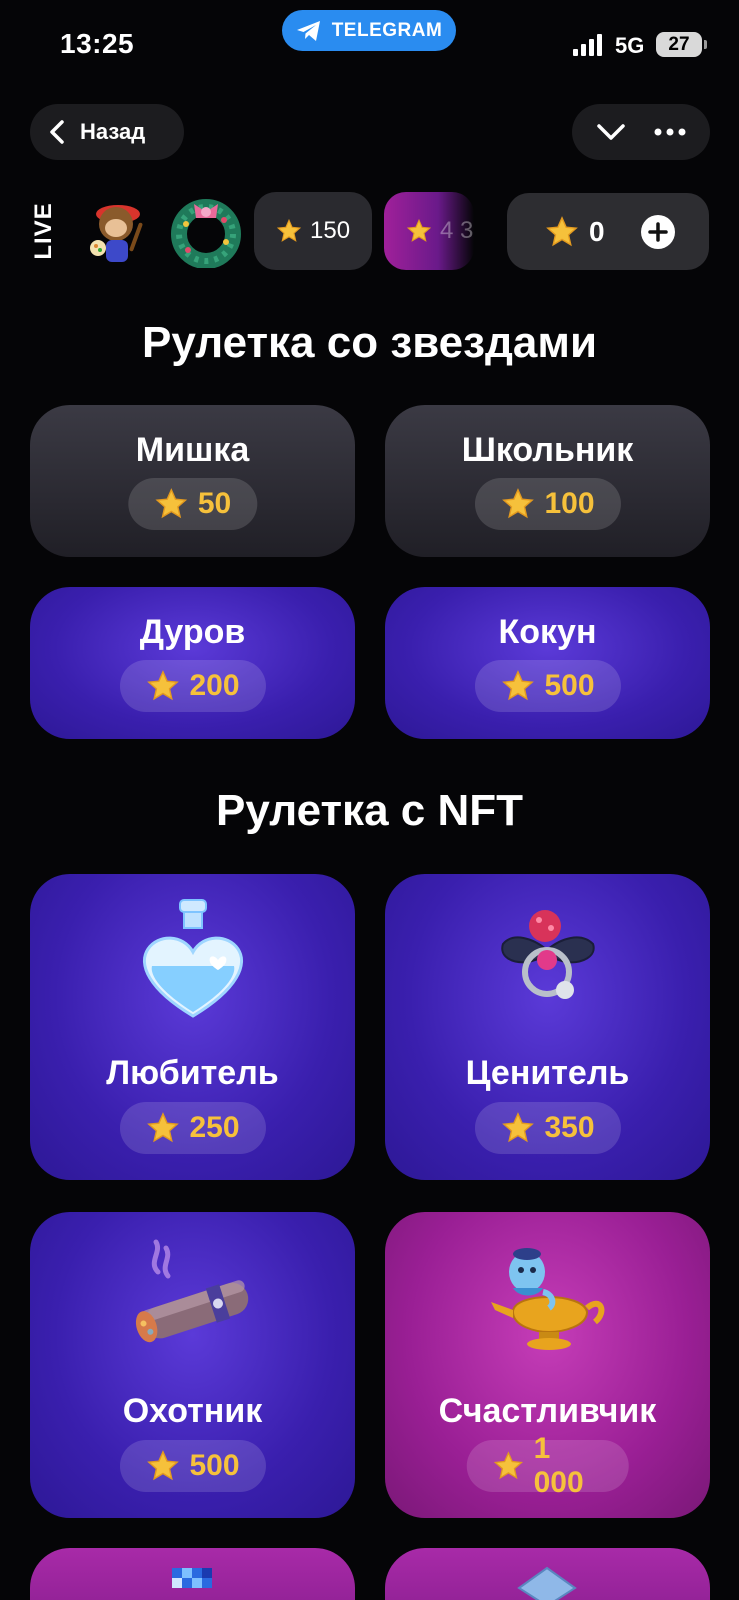  What do you see at coordinates (192, 632) in the screenshot?
I see `card-title: Дуров` at bounding box center [192, 632].